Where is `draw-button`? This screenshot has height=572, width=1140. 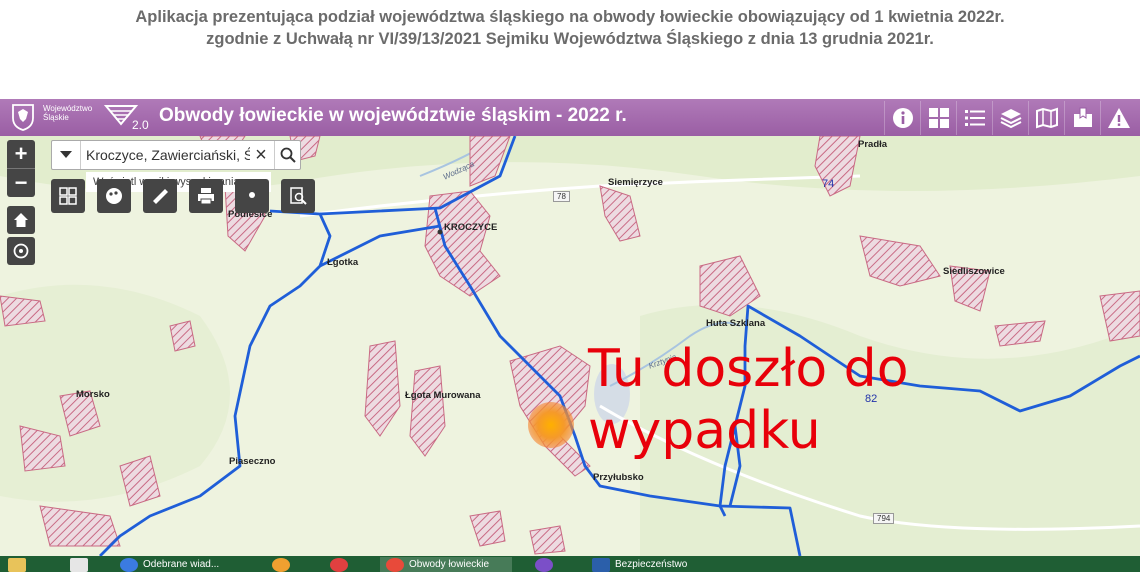 draw-button is located at coordinates (252, 196).